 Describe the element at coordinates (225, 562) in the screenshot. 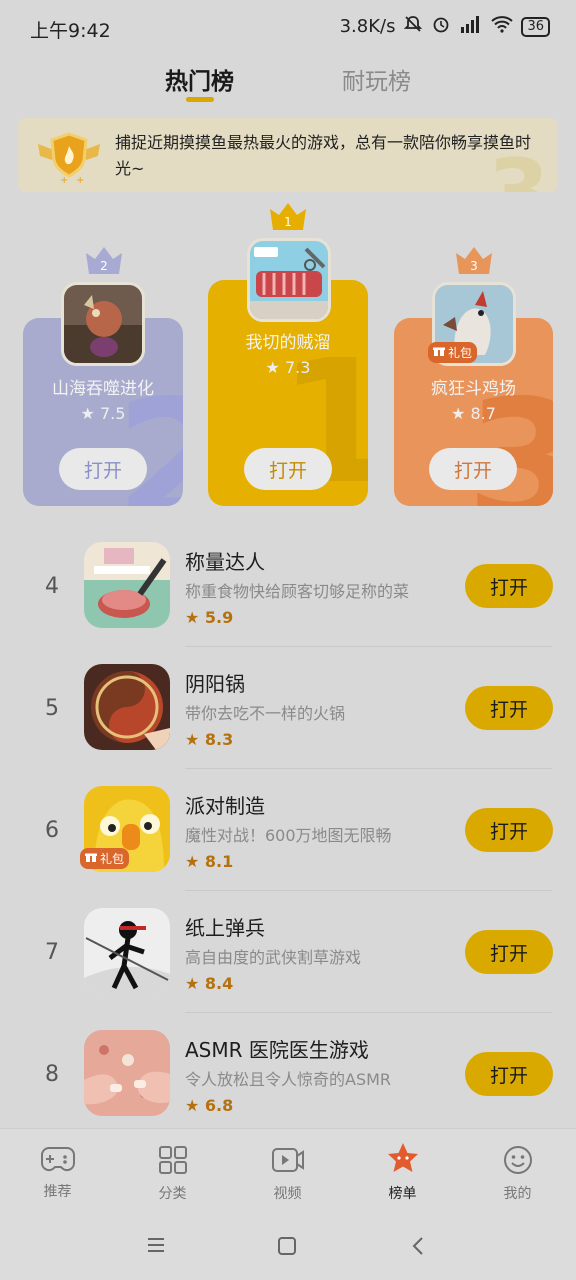

I see `app-name: 称量达人` at that location.